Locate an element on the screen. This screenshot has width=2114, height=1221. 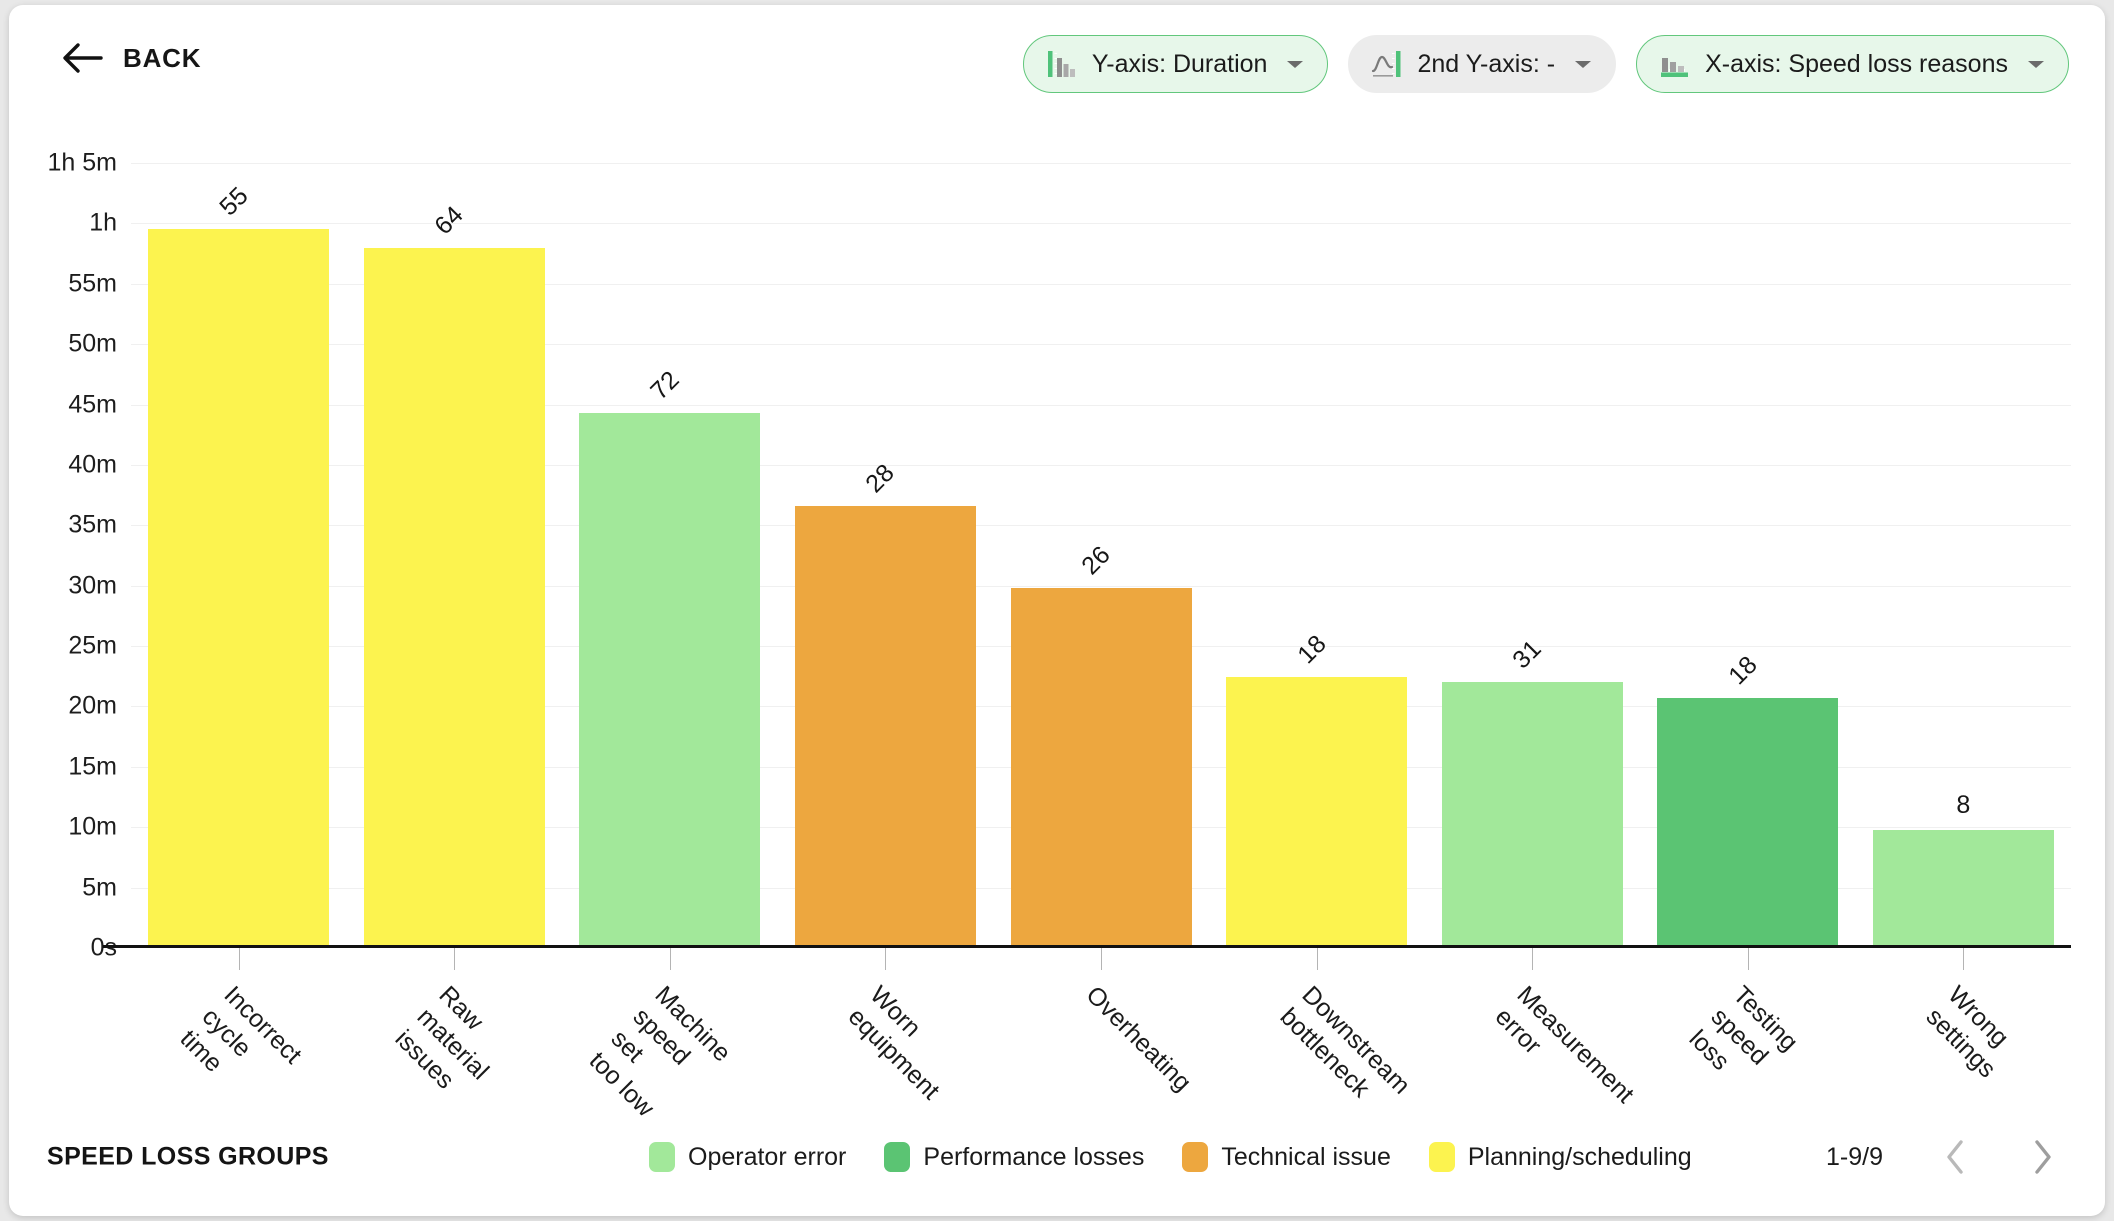
y-axis-tick-label: 10m is located at coordinates (92, 826).